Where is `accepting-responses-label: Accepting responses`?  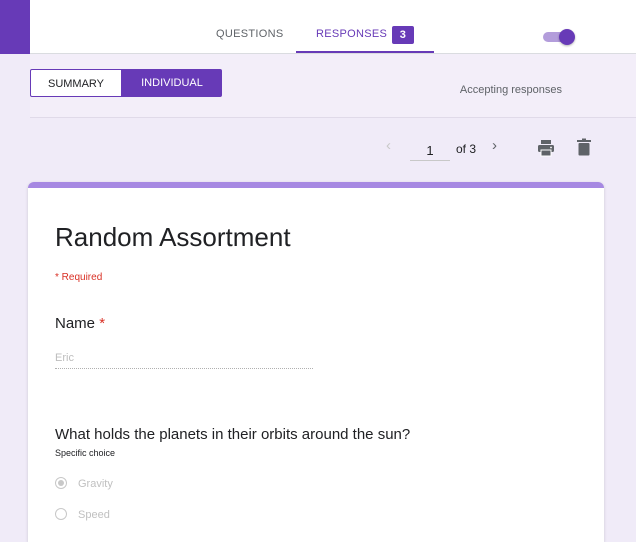
accepting-responses-label: Accepting responses is located at coordinates (510, 90).